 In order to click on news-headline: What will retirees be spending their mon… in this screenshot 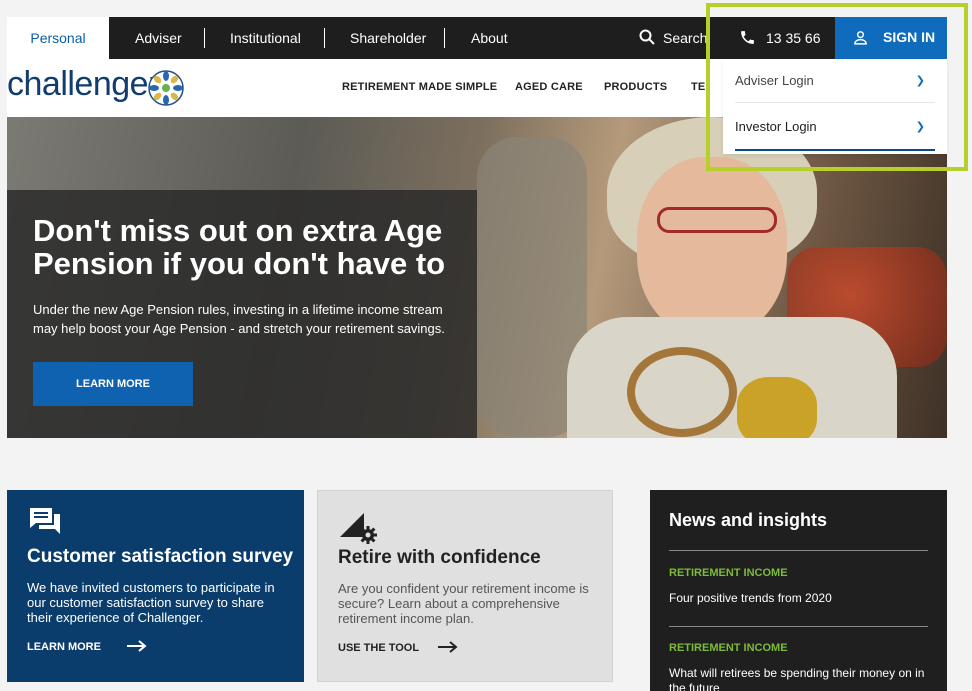, I will do `click(801, 678)`.